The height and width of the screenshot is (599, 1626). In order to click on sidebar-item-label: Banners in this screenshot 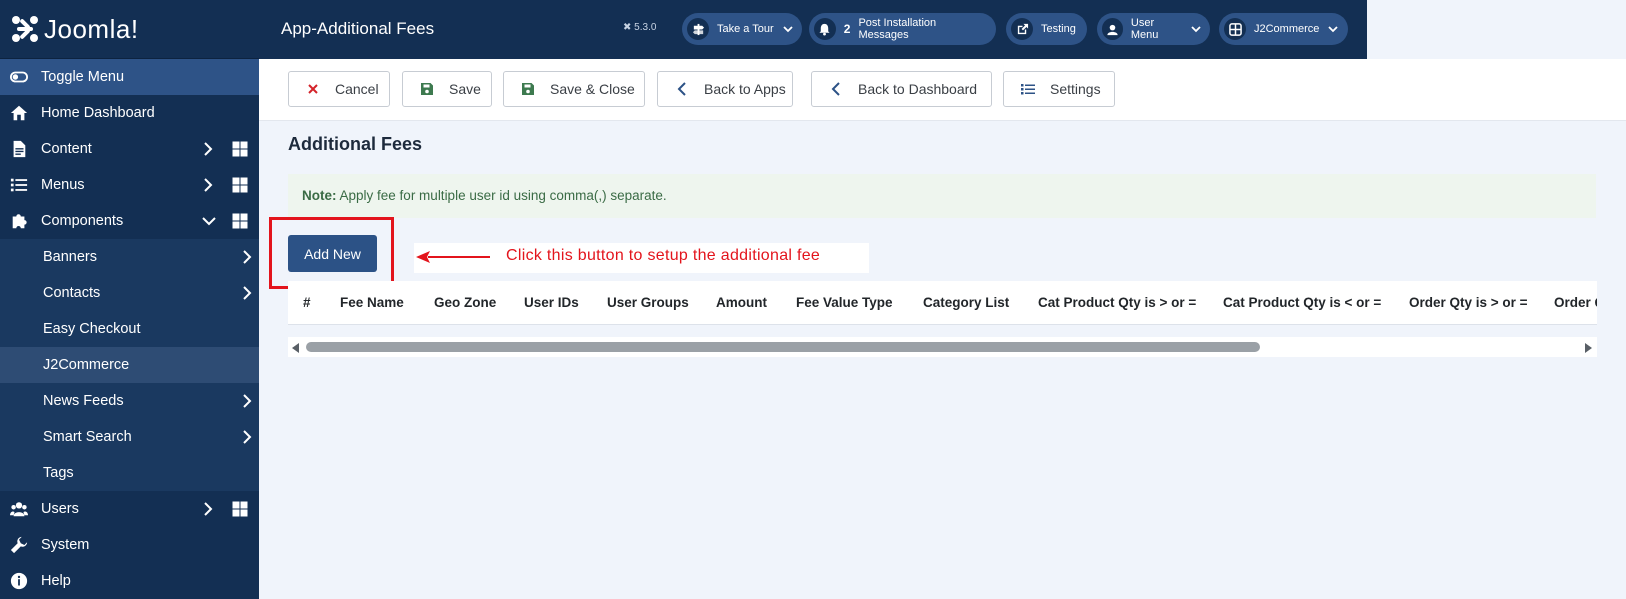, I will do `click(70, 257)`.